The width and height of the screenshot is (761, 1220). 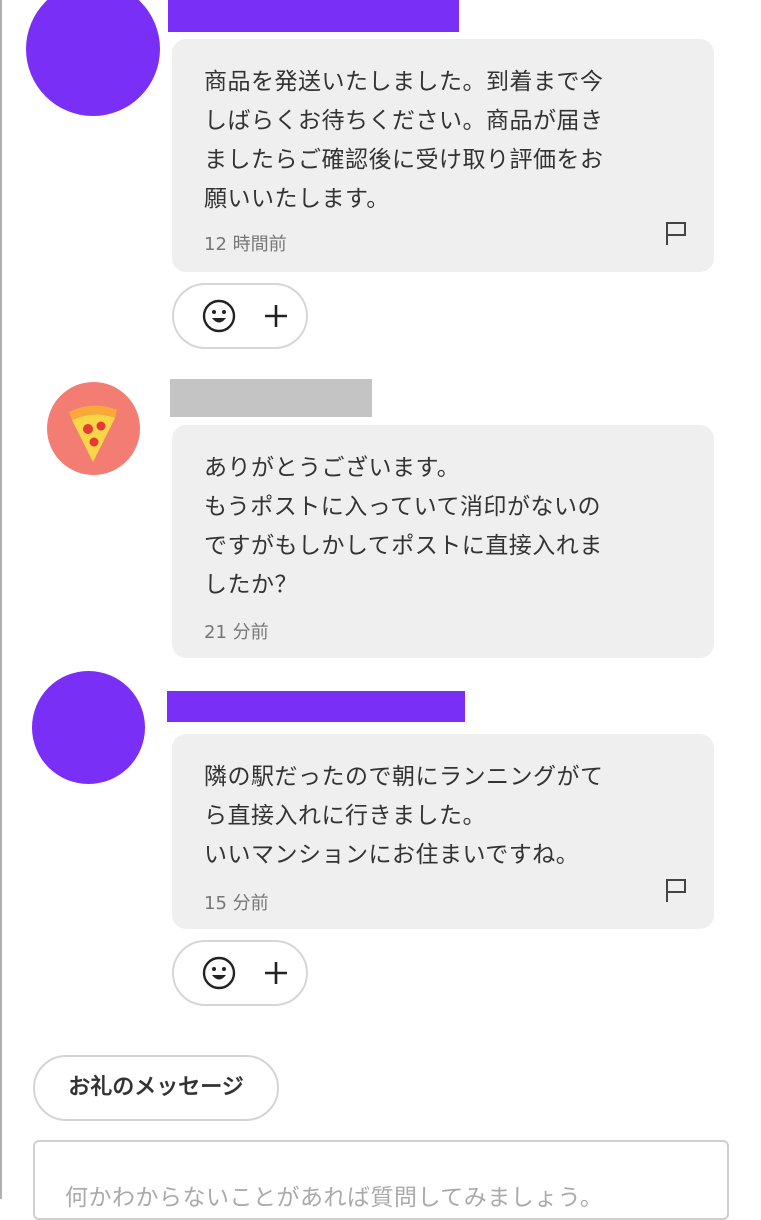 What do you see at coordinates (156, 1088) in the screenshot?
I see `thanks-message-button: お礼のメッセージ` at bounding box center [156, 1088].